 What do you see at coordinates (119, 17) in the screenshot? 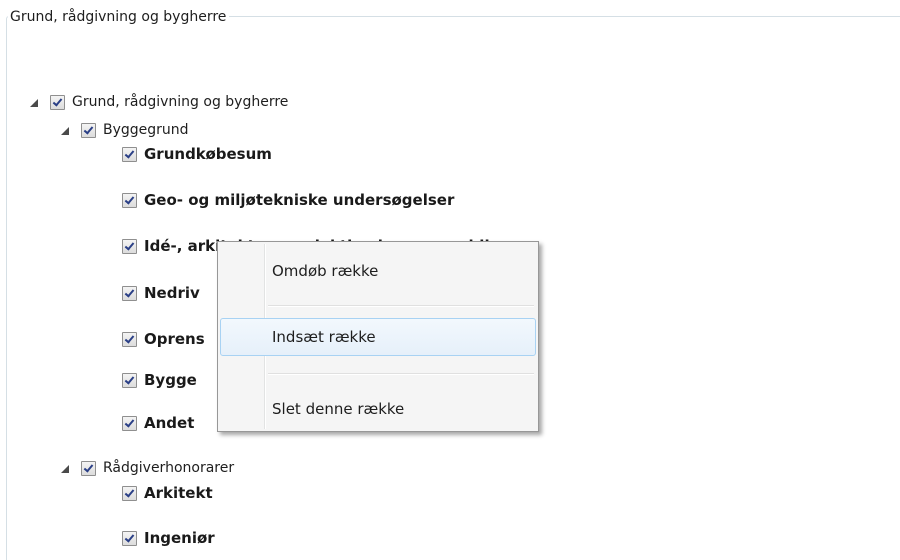
I see `groupbox-title: Grund, rådgivning og bygherre` at bounding box center [119, 17].